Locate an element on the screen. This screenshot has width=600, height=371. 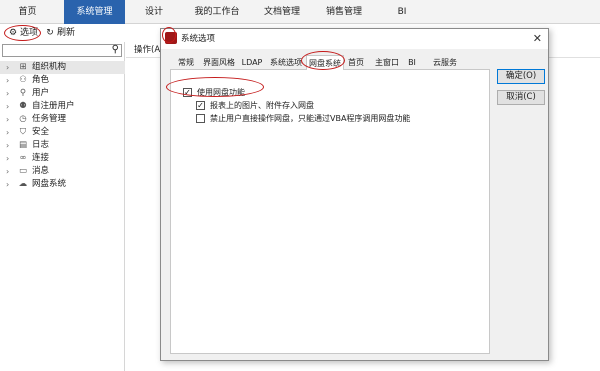
nav-tab-bi: BI is located at coordinates (402, 12).